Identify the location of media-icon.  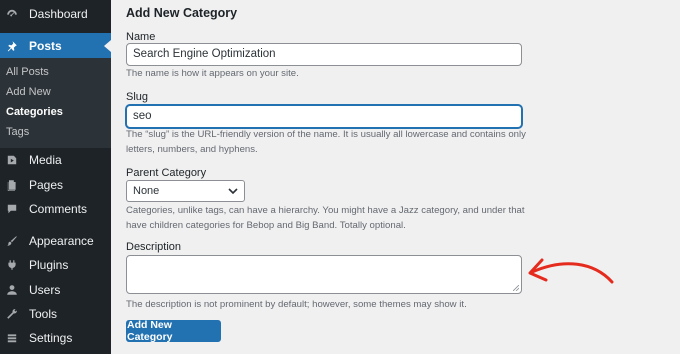
(12, 160).